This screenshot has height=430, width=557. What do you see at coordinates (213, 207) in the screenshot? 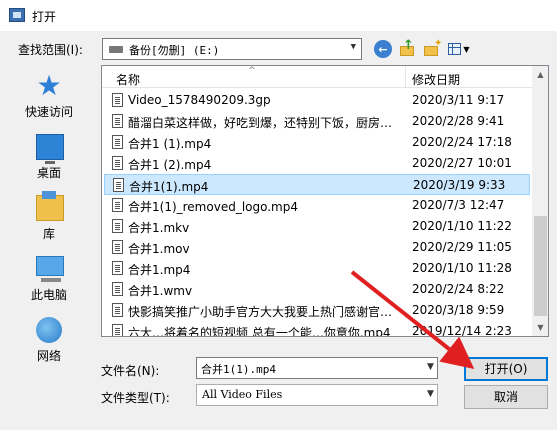
I see `file-name: 合并1(1)_removed_logo.mp4` at bounding box center [213, 207].